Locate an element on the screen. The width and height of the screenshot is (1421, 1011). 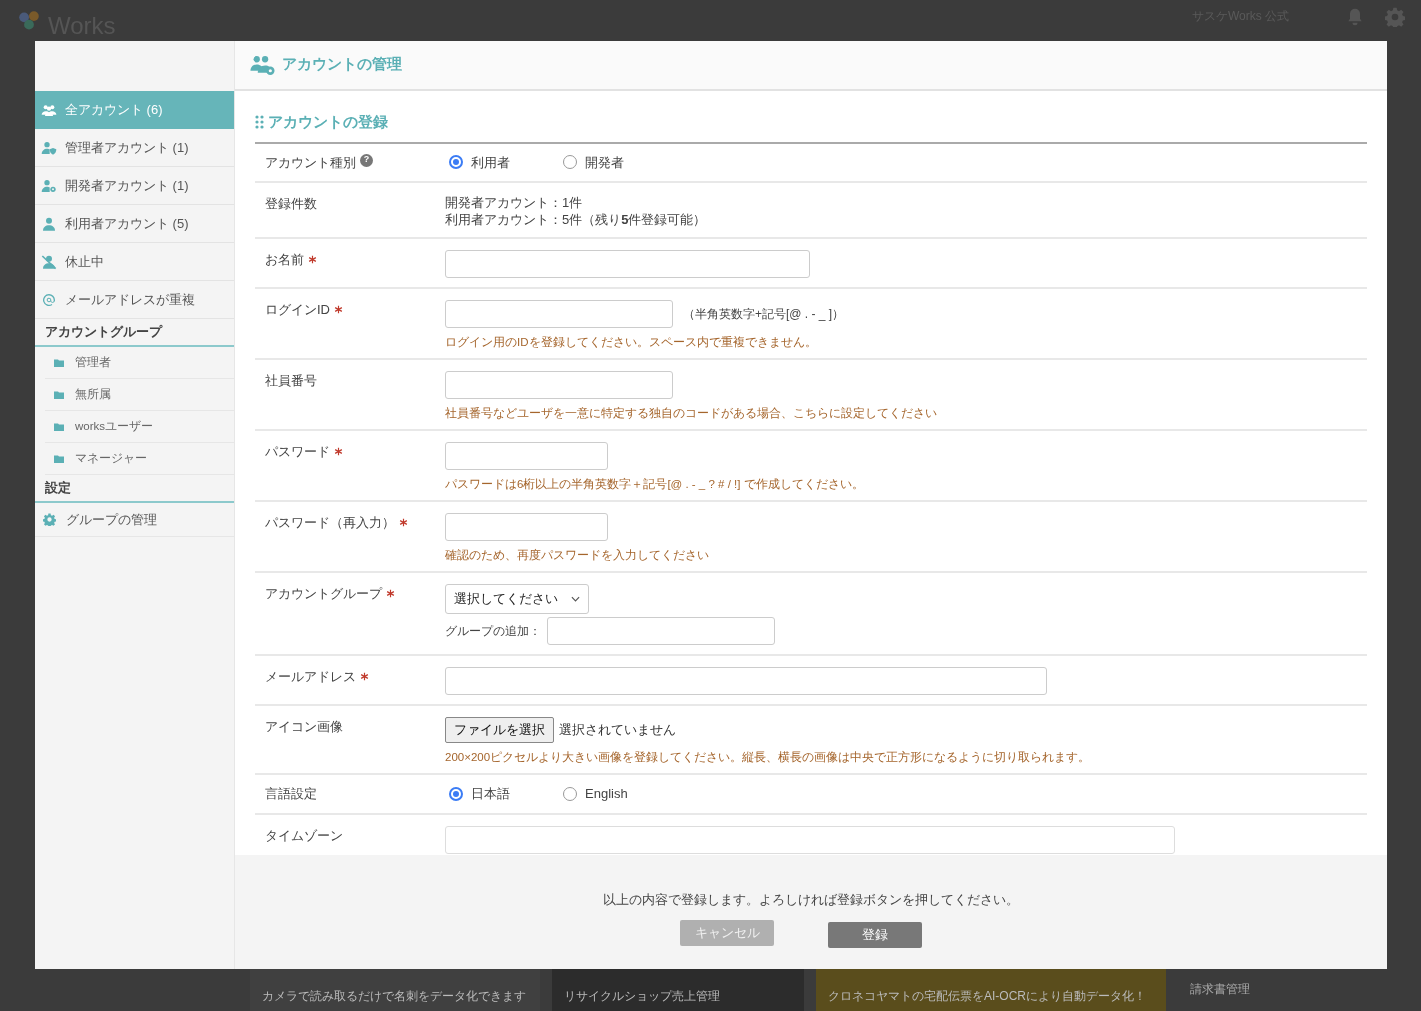
help-text: パスワードは6桁以上の半角英数字＋記号[@ . - _ ? # / !] で作成してください。 is located at coordinates (654, 484).